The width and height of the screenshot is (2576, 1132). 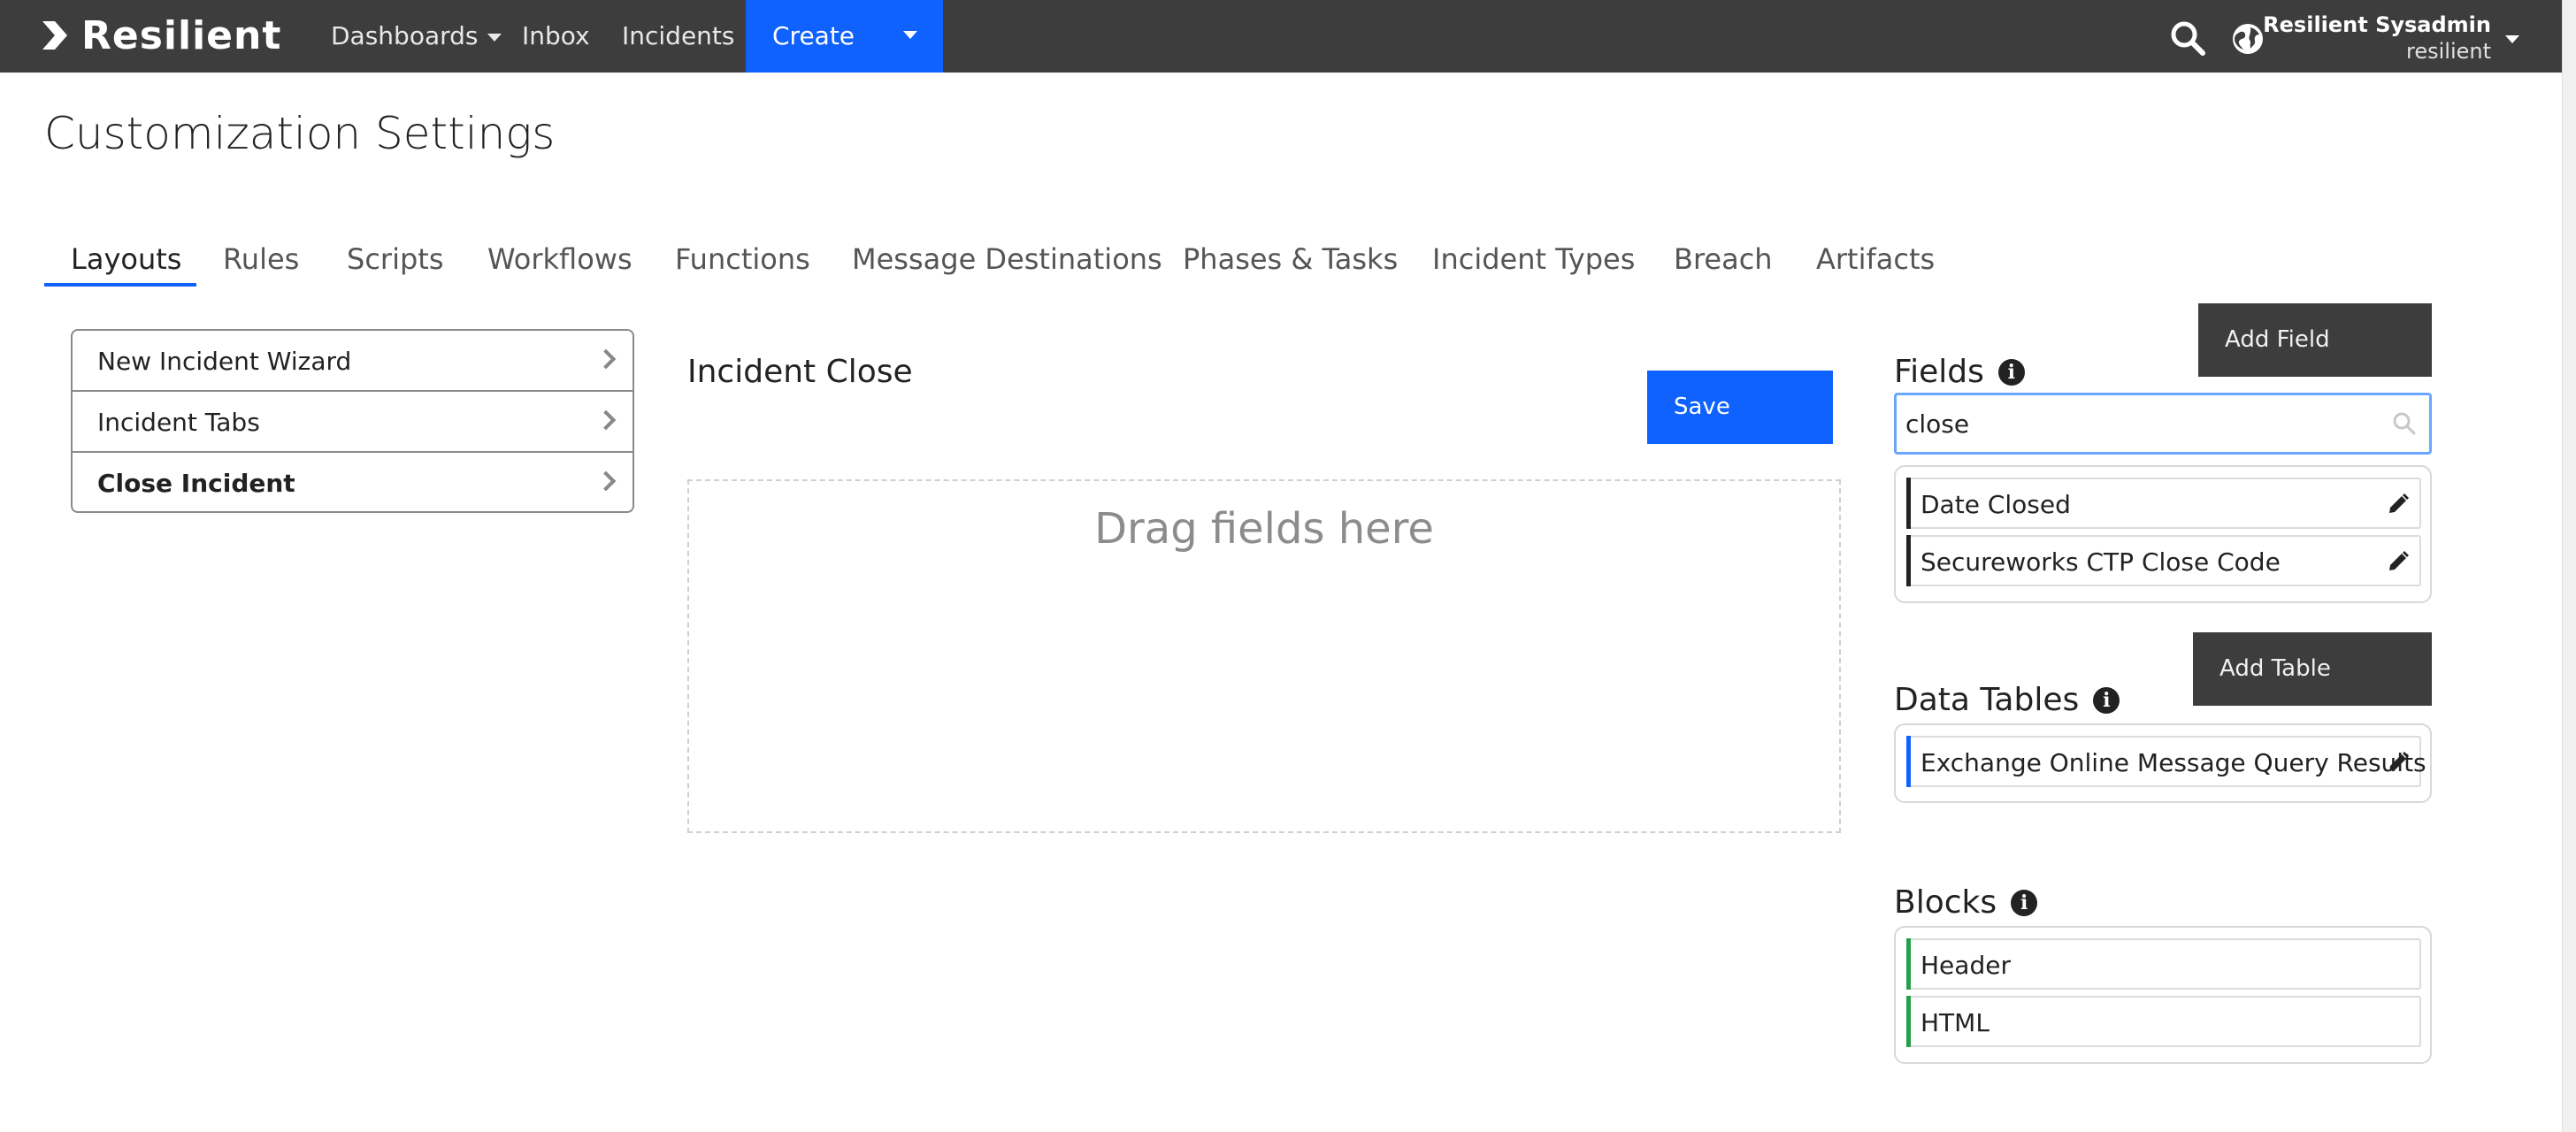 I want to click on block-item-label: HTML, so click(x=1955, y=1022).